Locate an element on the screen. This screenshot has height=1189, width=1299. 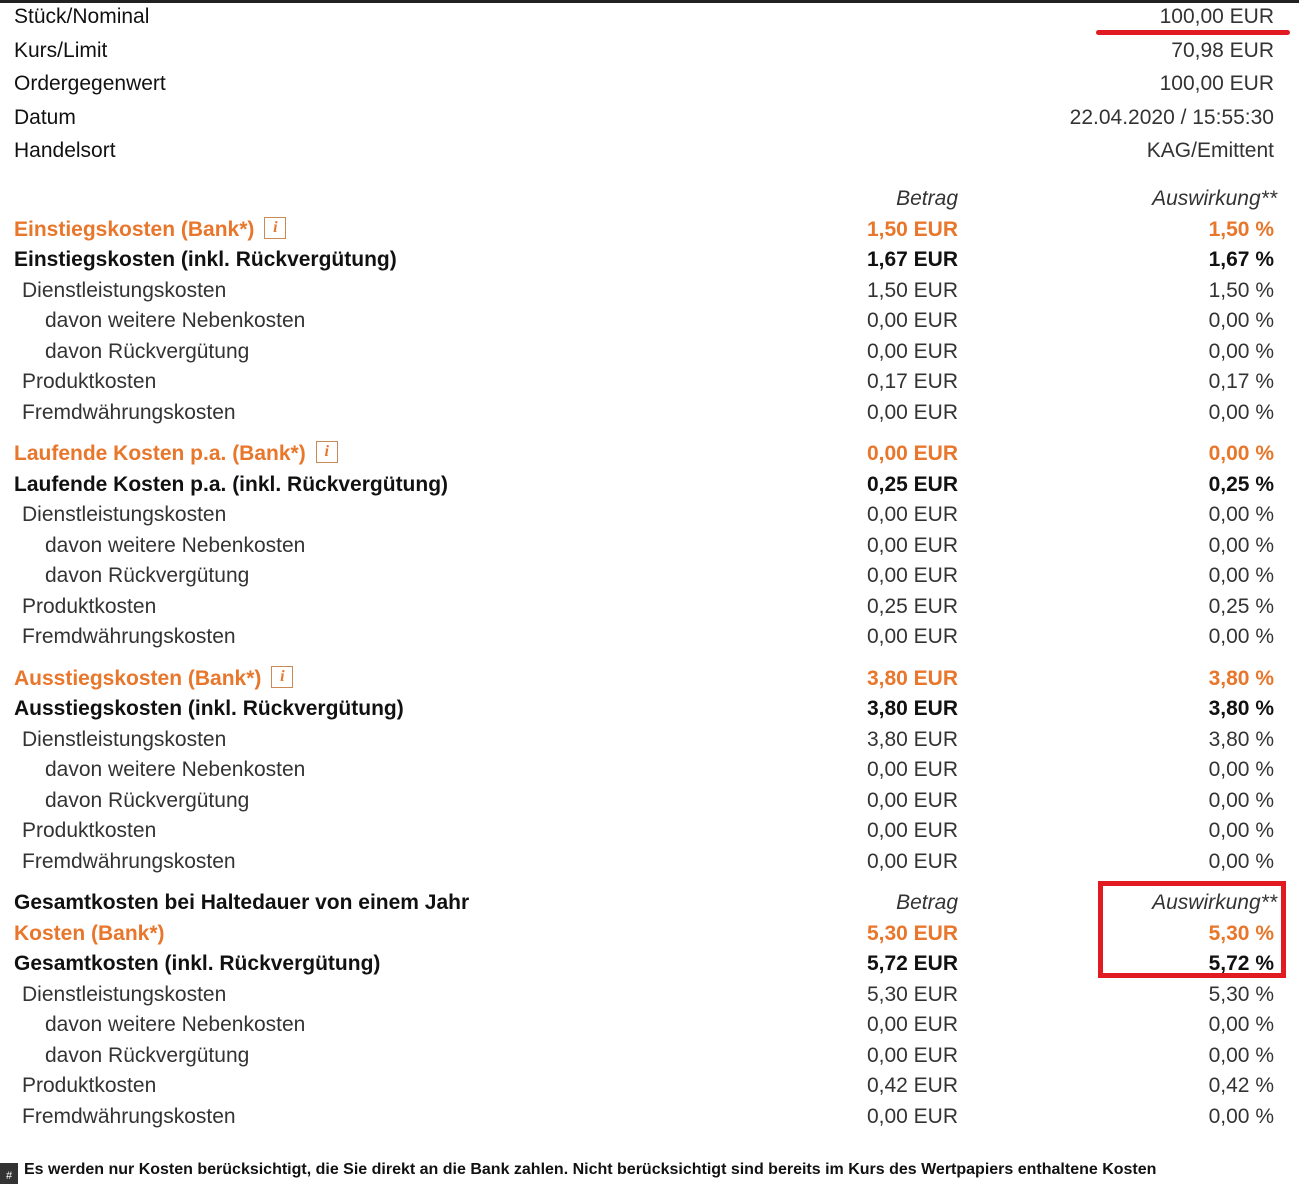
info-label: Stück/Nominal is located at coordinates (82, 16).